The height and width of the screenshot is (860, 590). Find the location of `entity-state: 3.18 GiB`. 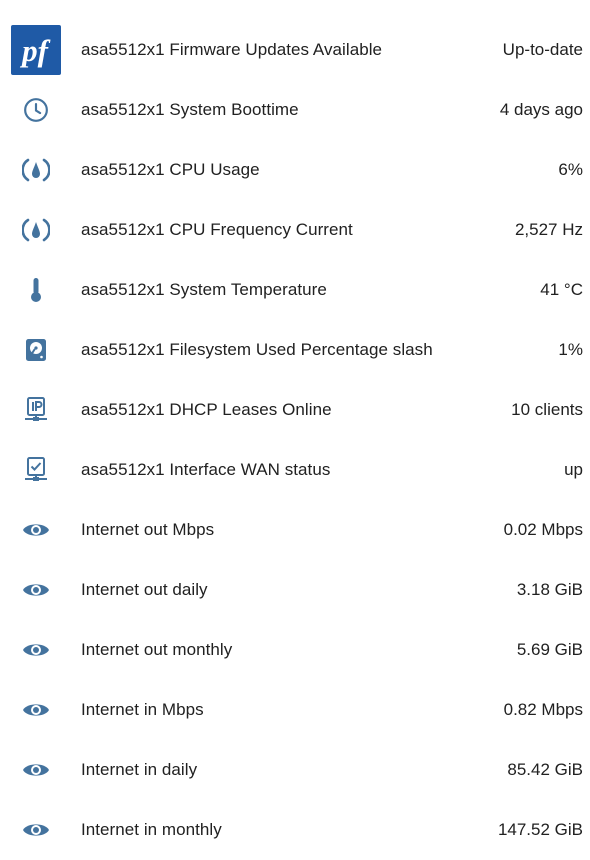

entity-state: 3.18 GiB is located at coordinates (549, 589).